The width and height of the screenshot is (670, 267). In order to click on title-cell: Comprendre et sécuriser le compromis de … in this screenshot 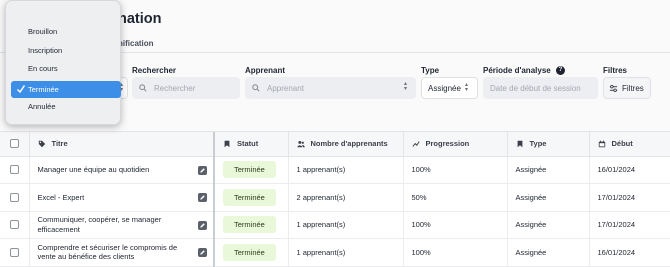, I will do `click(122, 252)`.